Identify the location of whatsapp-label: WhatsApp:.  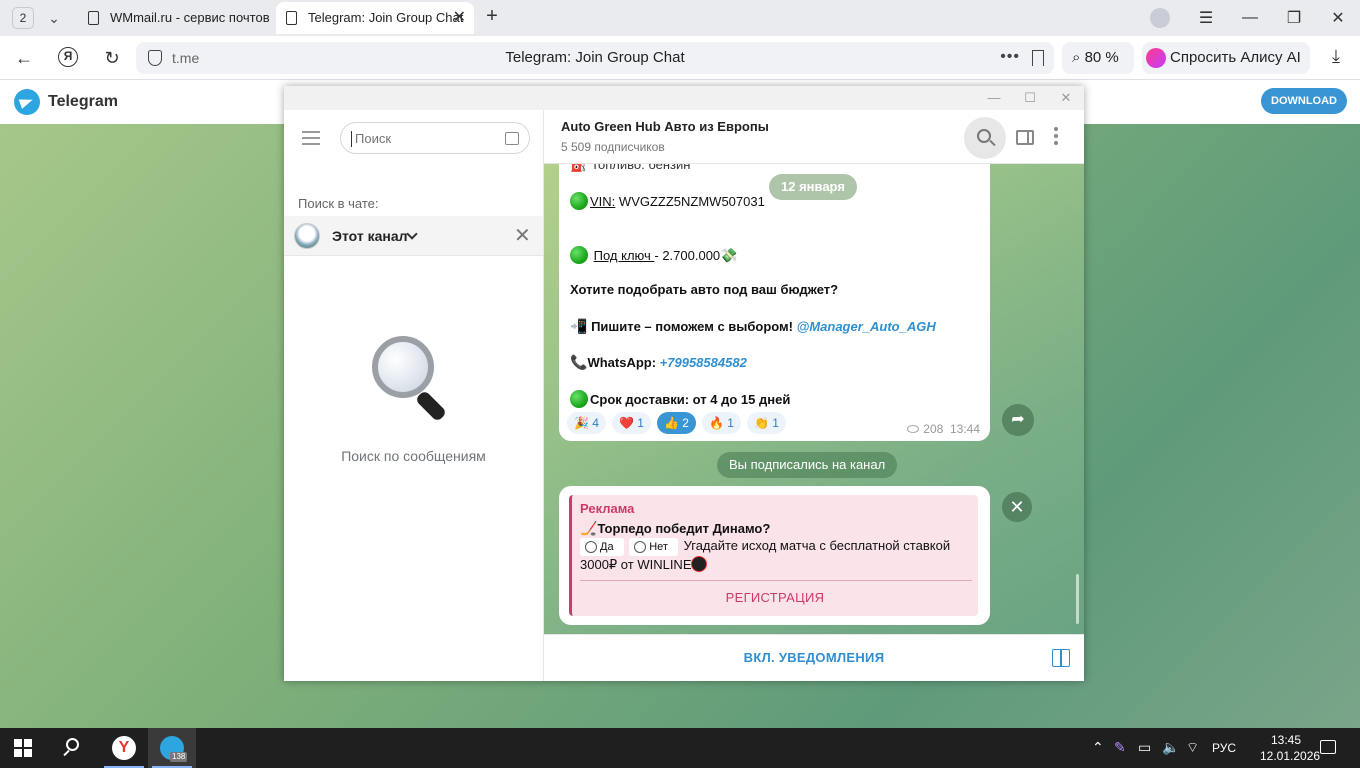
(622, 362).